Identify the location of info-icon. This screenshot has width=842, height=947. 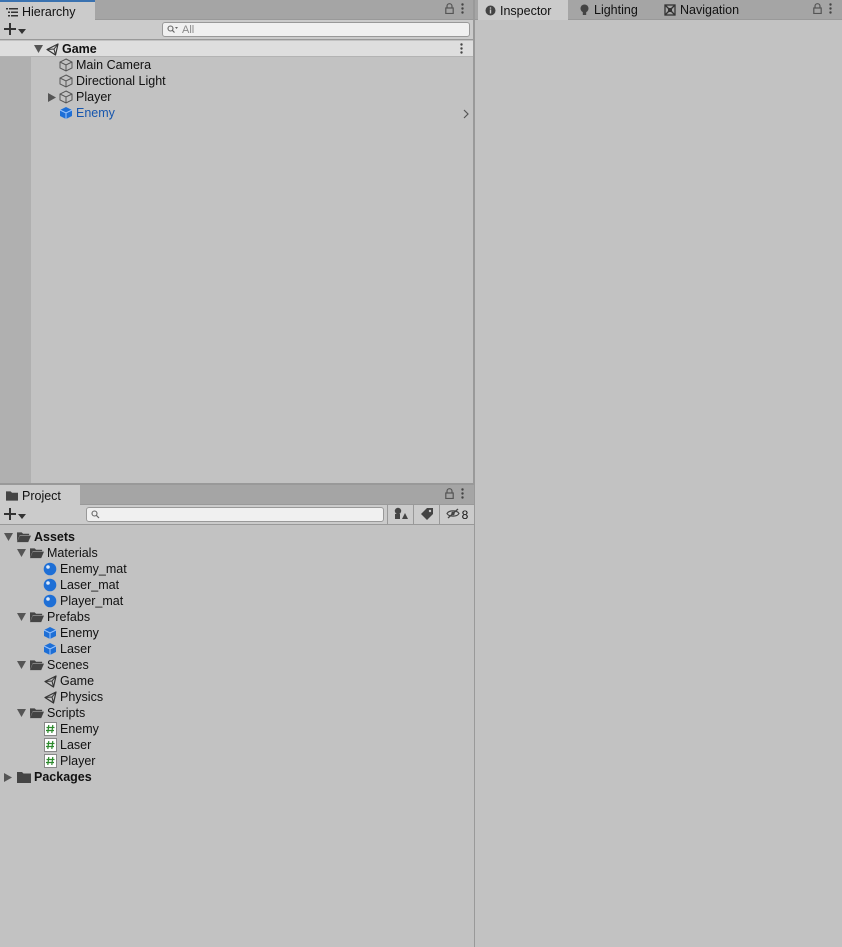
(490, 11).